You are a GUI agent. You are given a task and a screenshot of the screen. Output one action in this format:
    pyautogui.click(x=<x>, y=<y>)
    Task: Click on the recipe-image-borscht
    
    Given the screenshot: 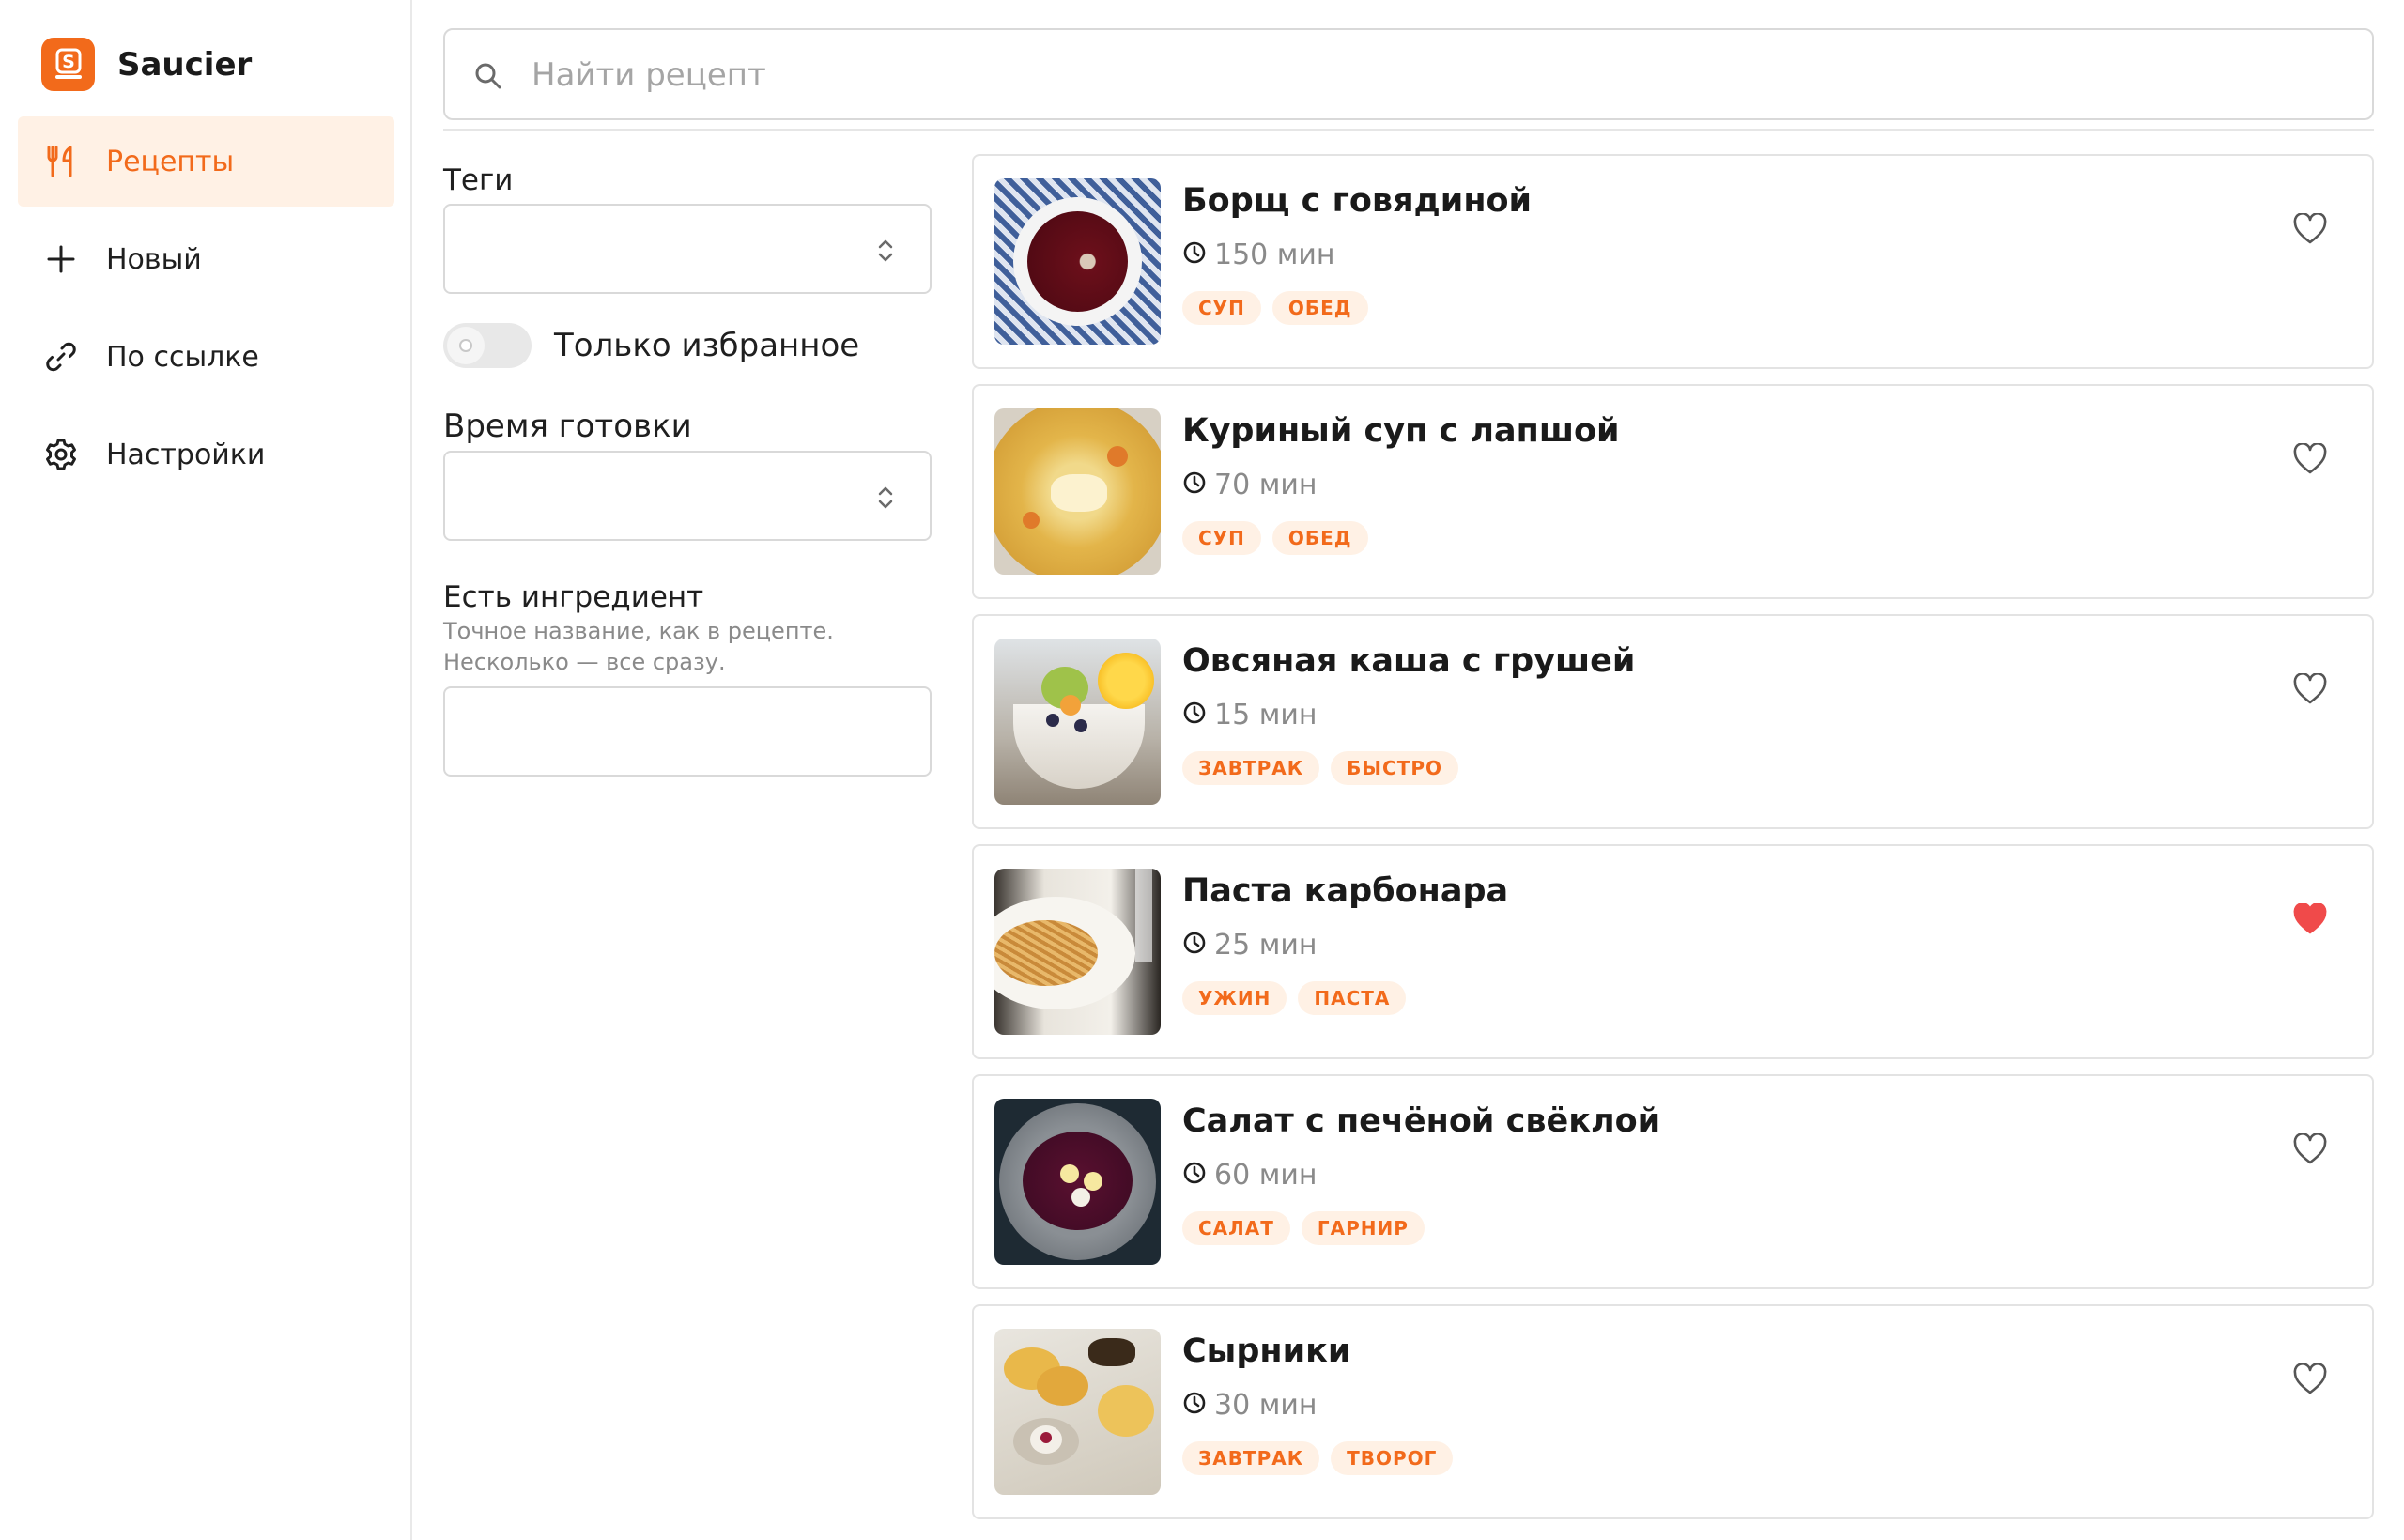 What is the action you would take?
    pyautogui.click(x=1077, y=261)
    